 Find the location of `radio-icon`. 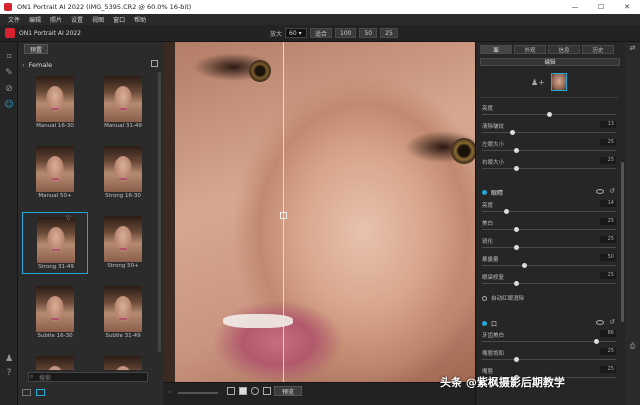

radio-icon is located at coordinates (484, 298).